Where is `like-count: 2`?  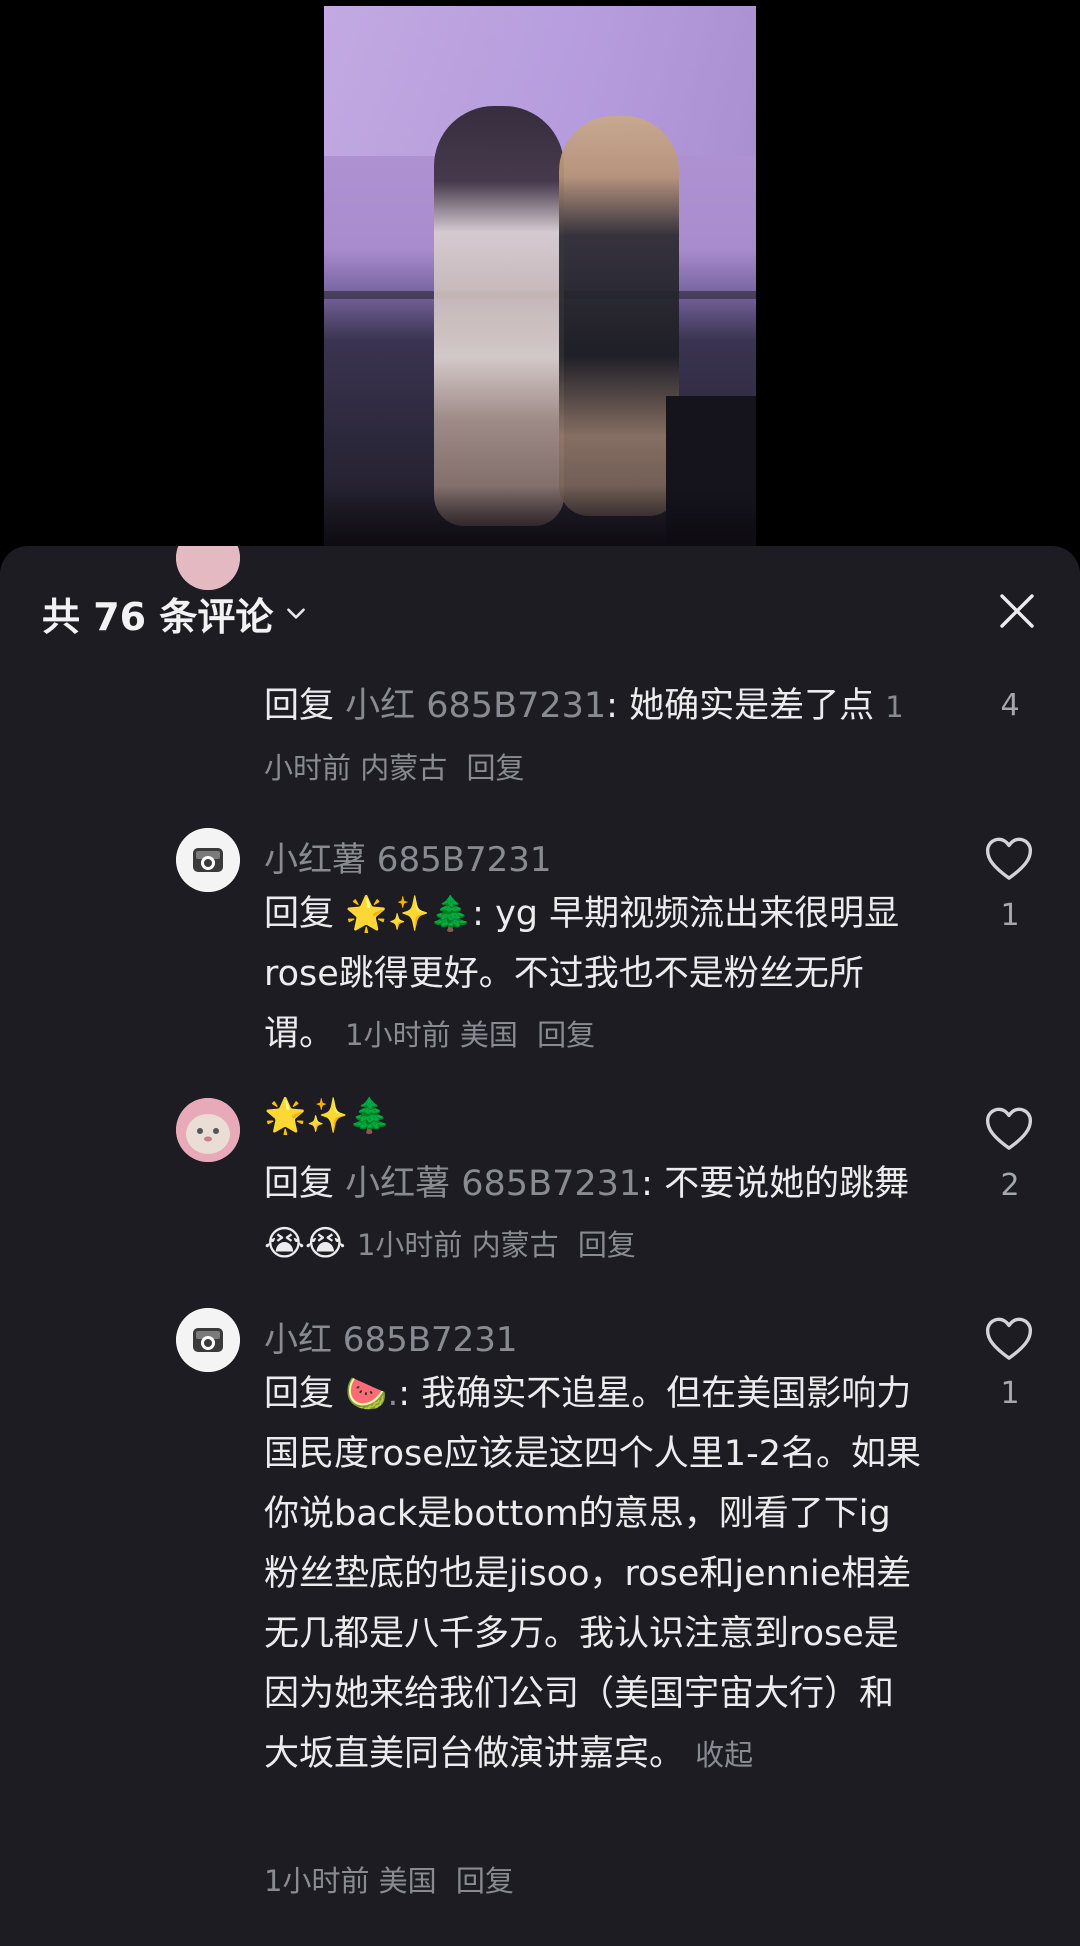
like-count: 2 is located at coordinates (1010, 1185).